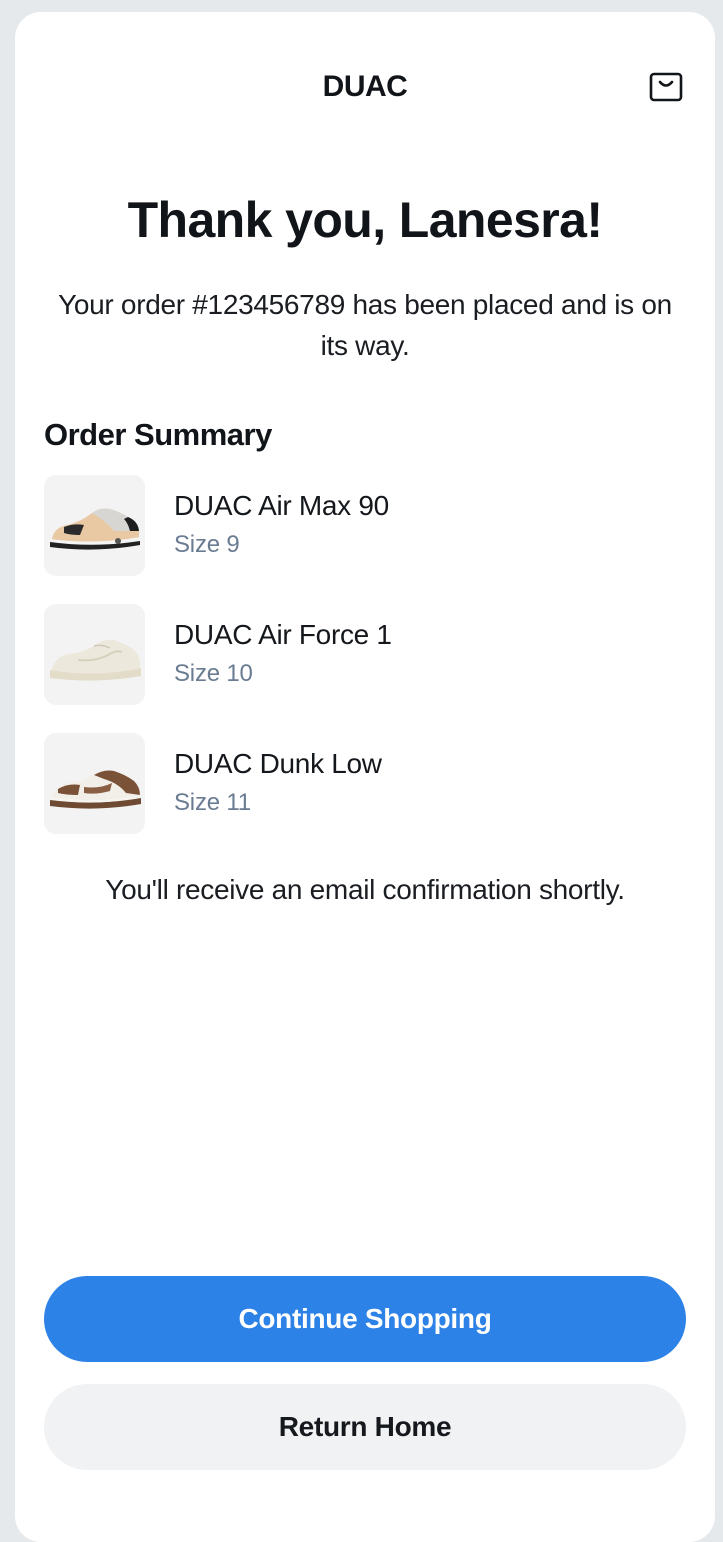  Describe the element at coordinates (369, 654) in the screenshot. I see `list-item: DUAC Air Force 1 Size 10` at that location.